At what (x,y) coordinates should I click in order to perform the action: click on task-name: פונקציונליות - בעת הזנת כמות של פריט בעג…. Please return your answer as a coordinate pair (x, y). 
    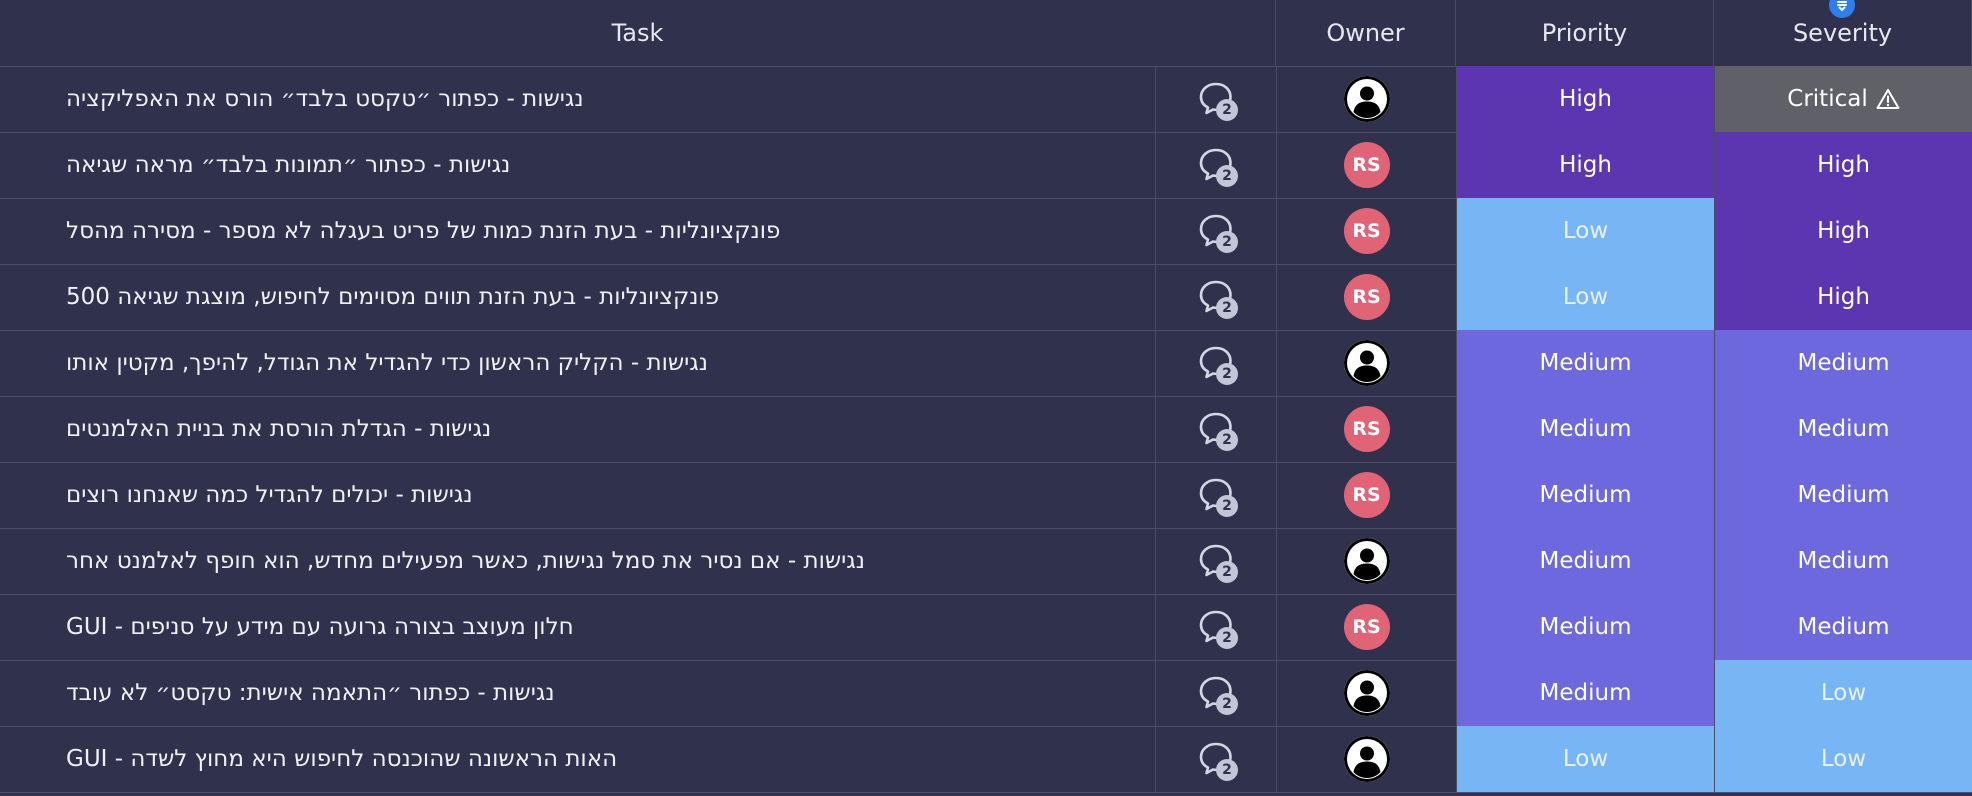
    Looking at the image, I should click on (423, 231).